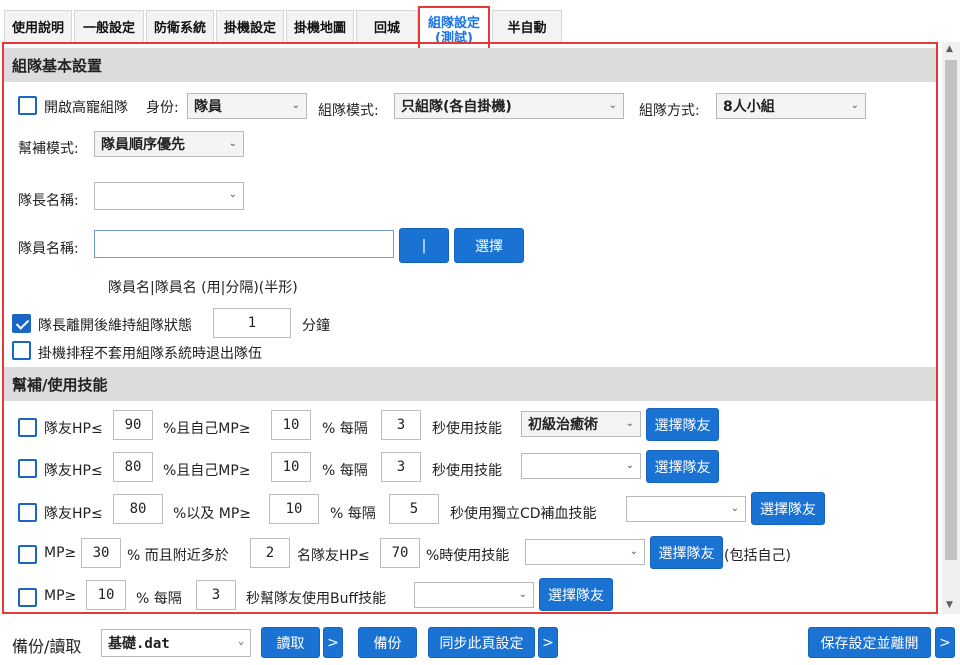  I want to click on skill-row3-interval-input: 5, so click(414, 509).